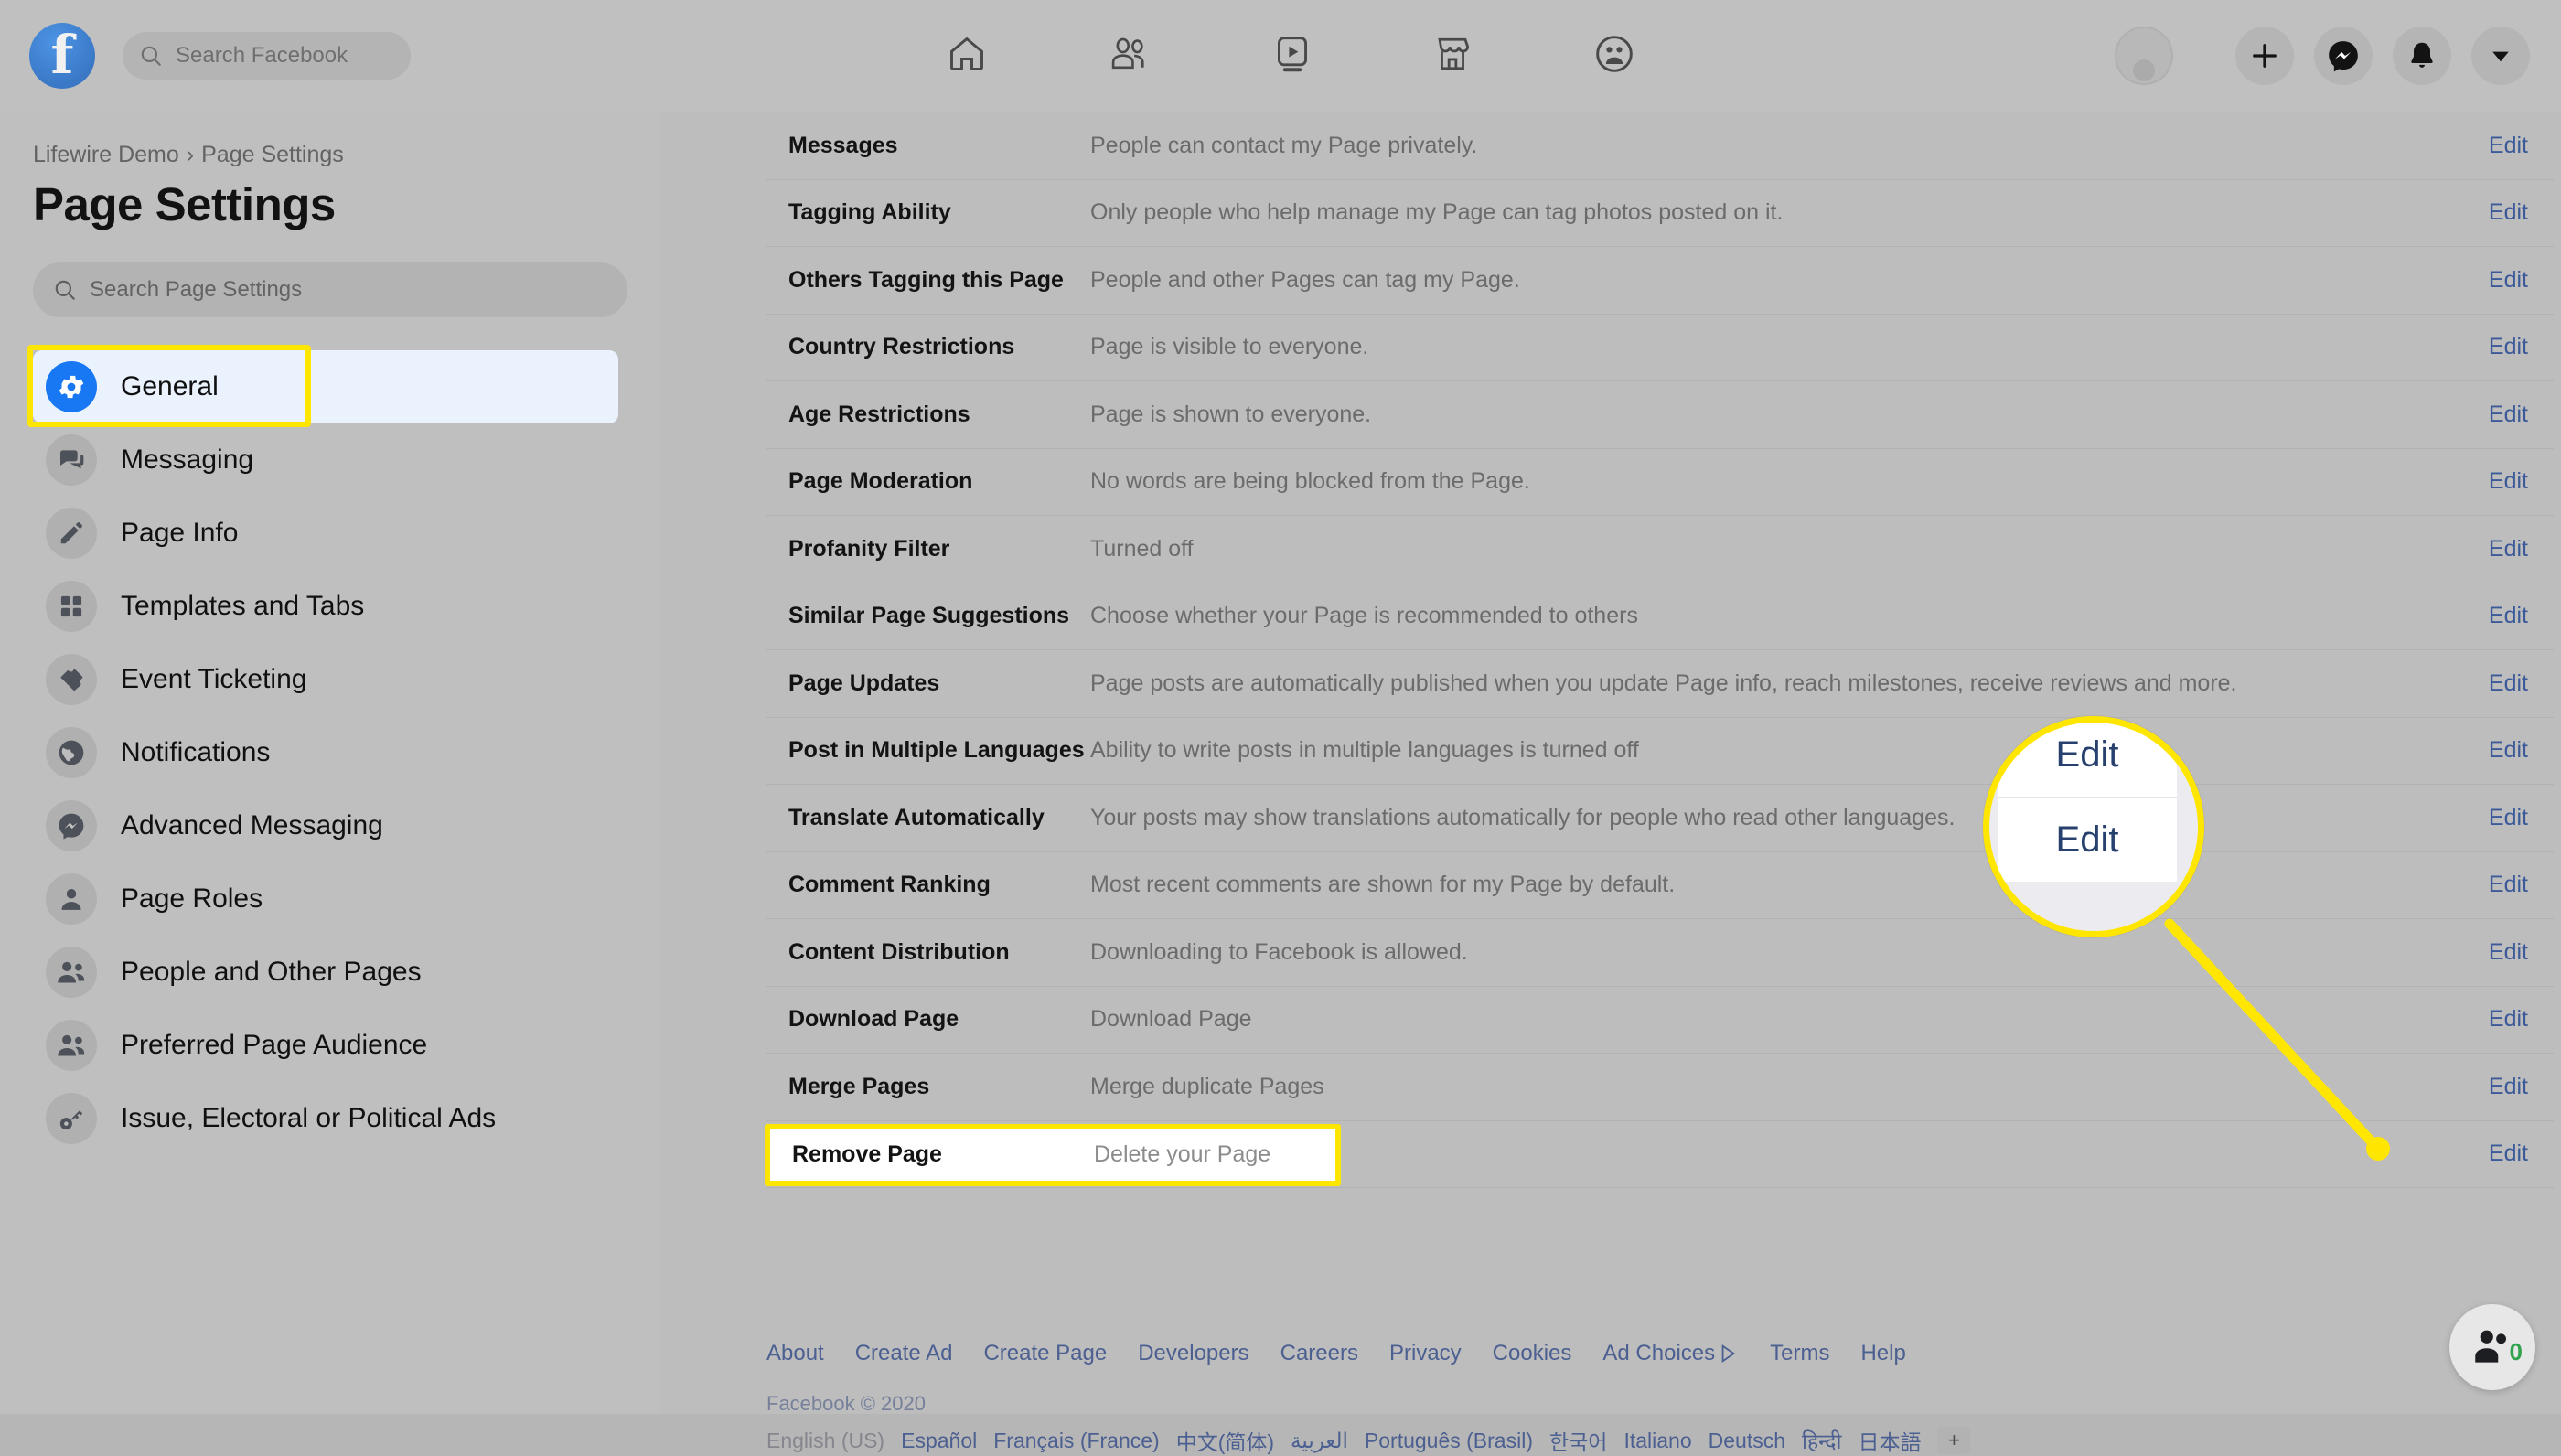  I want to click on setting-description: Merge duplicate Pages, so click(1780, 1087).